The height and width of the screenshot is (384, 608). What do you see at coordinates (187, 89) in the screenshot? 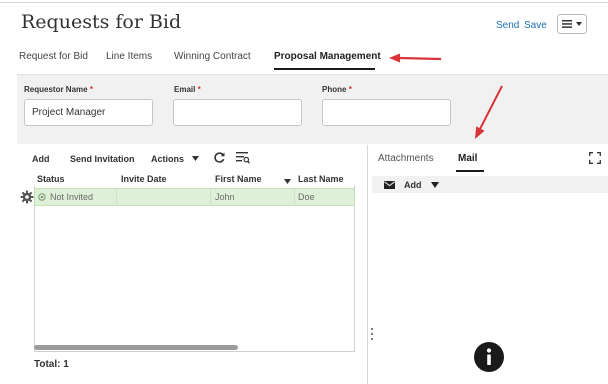
I see `email-label: Email *` at bounding box center [187, 89].